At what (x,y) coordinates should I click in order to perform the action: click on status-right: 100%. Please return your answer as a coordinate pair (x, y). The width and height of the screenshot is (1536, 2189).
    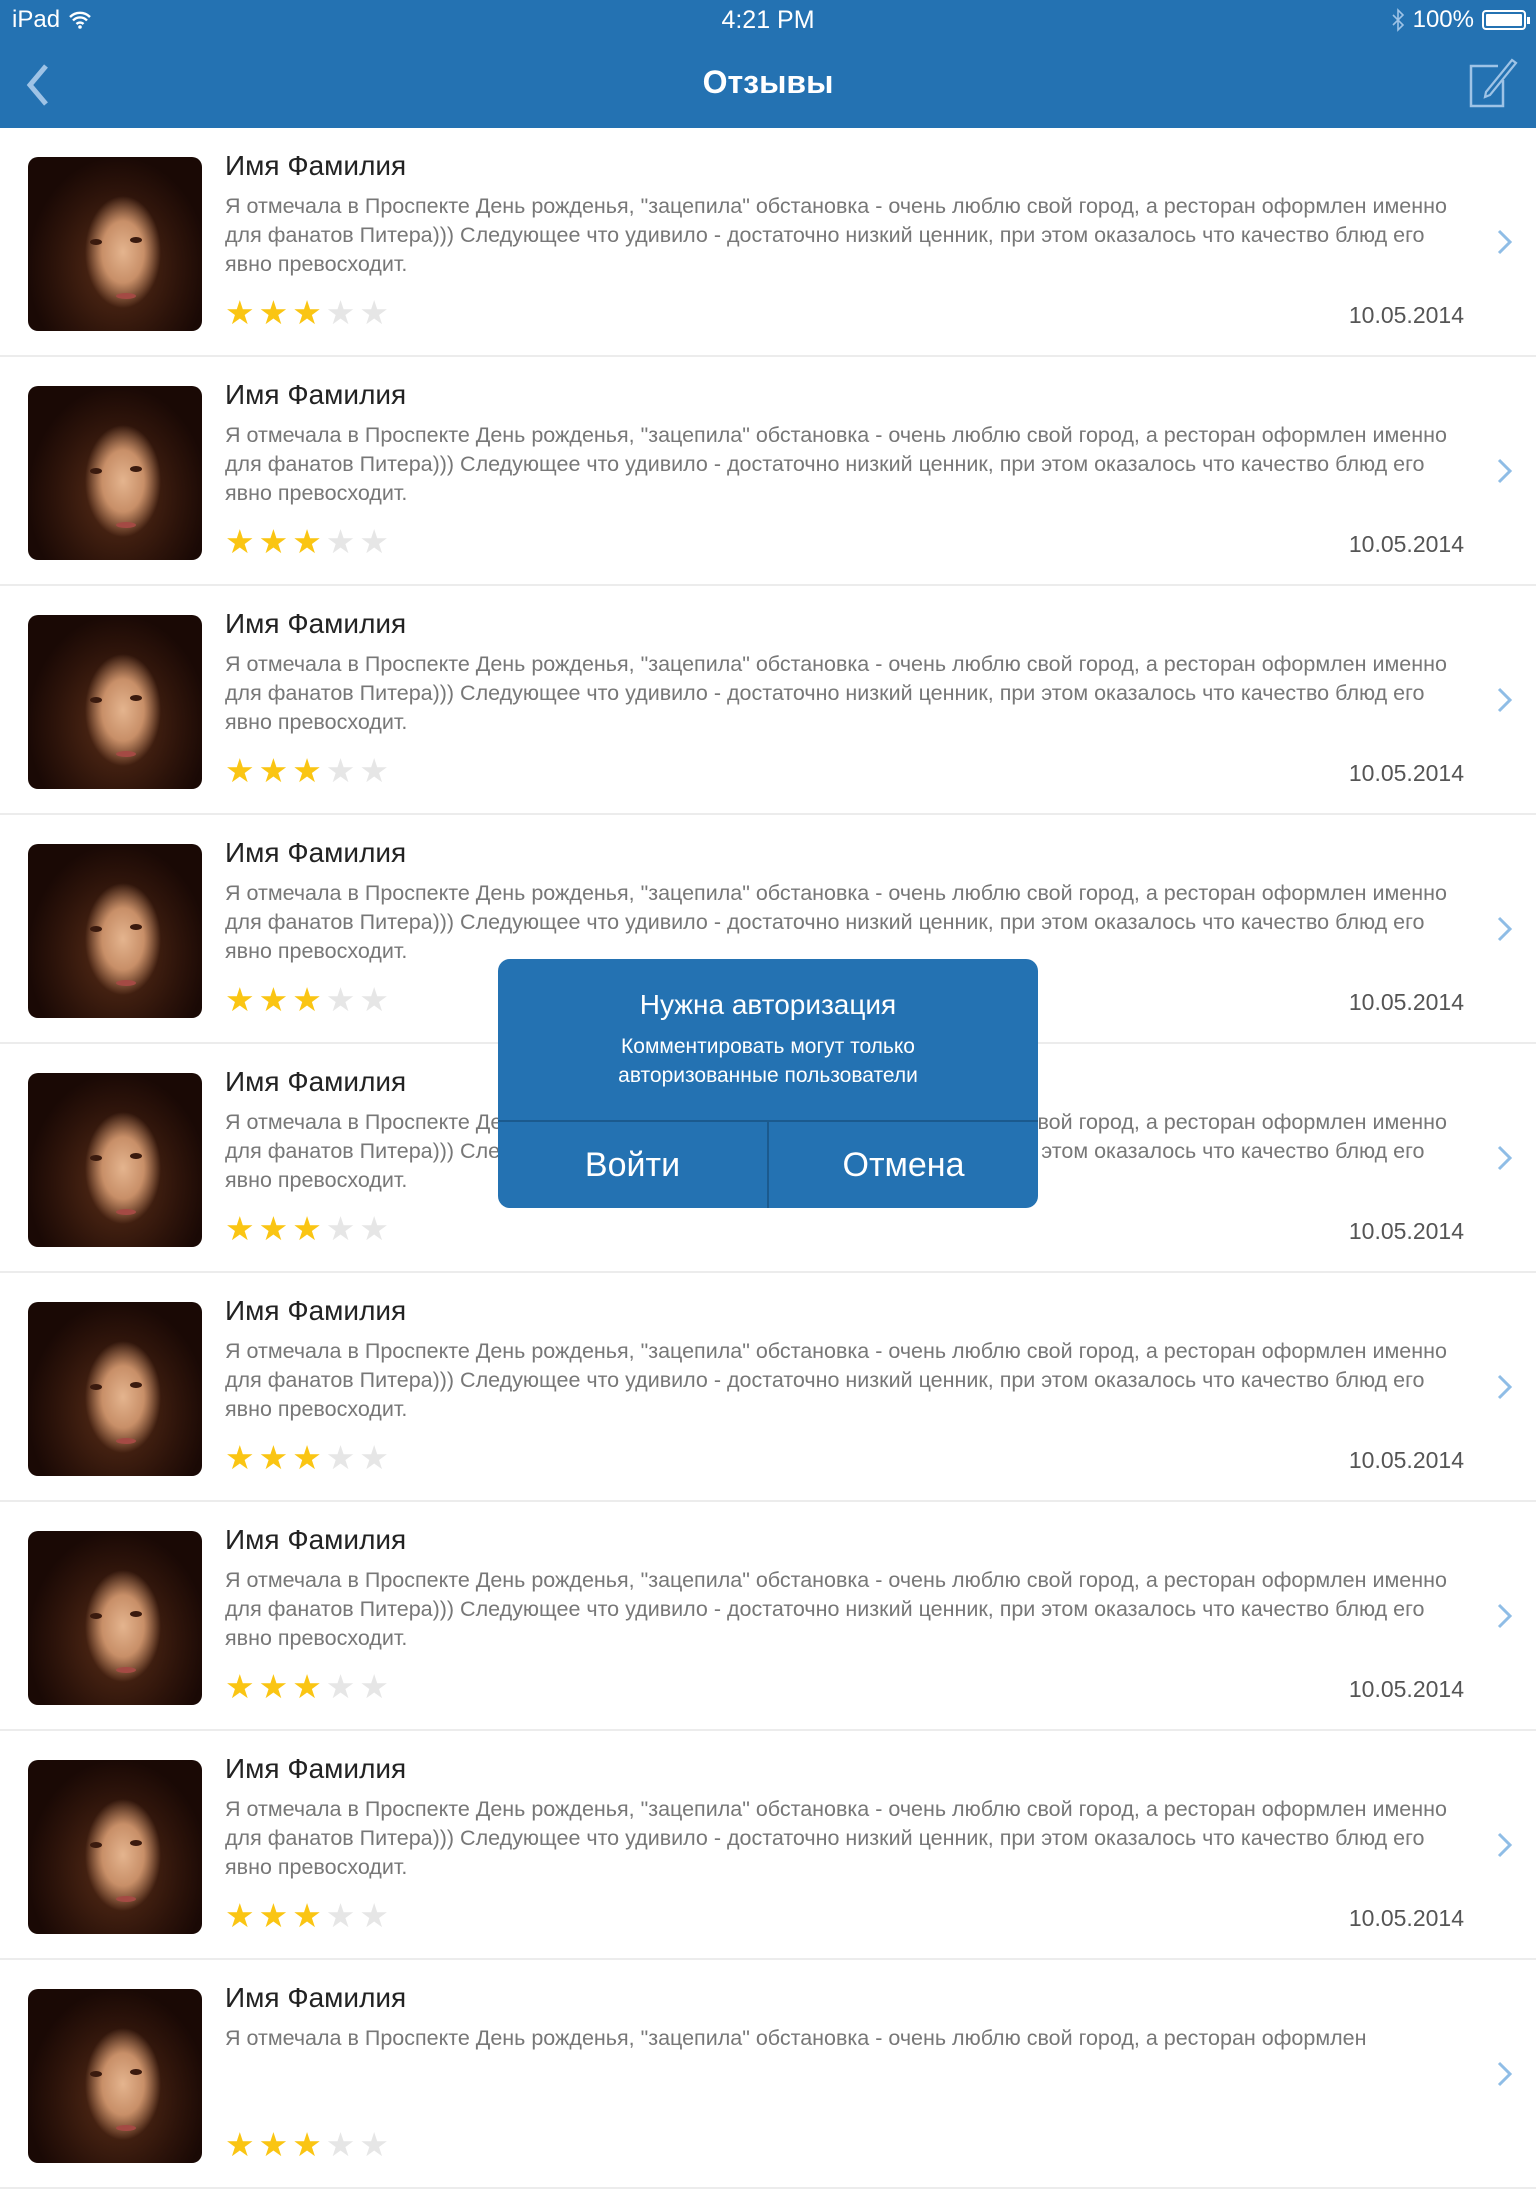
    Looking at the image, I should click on (1460, 20).